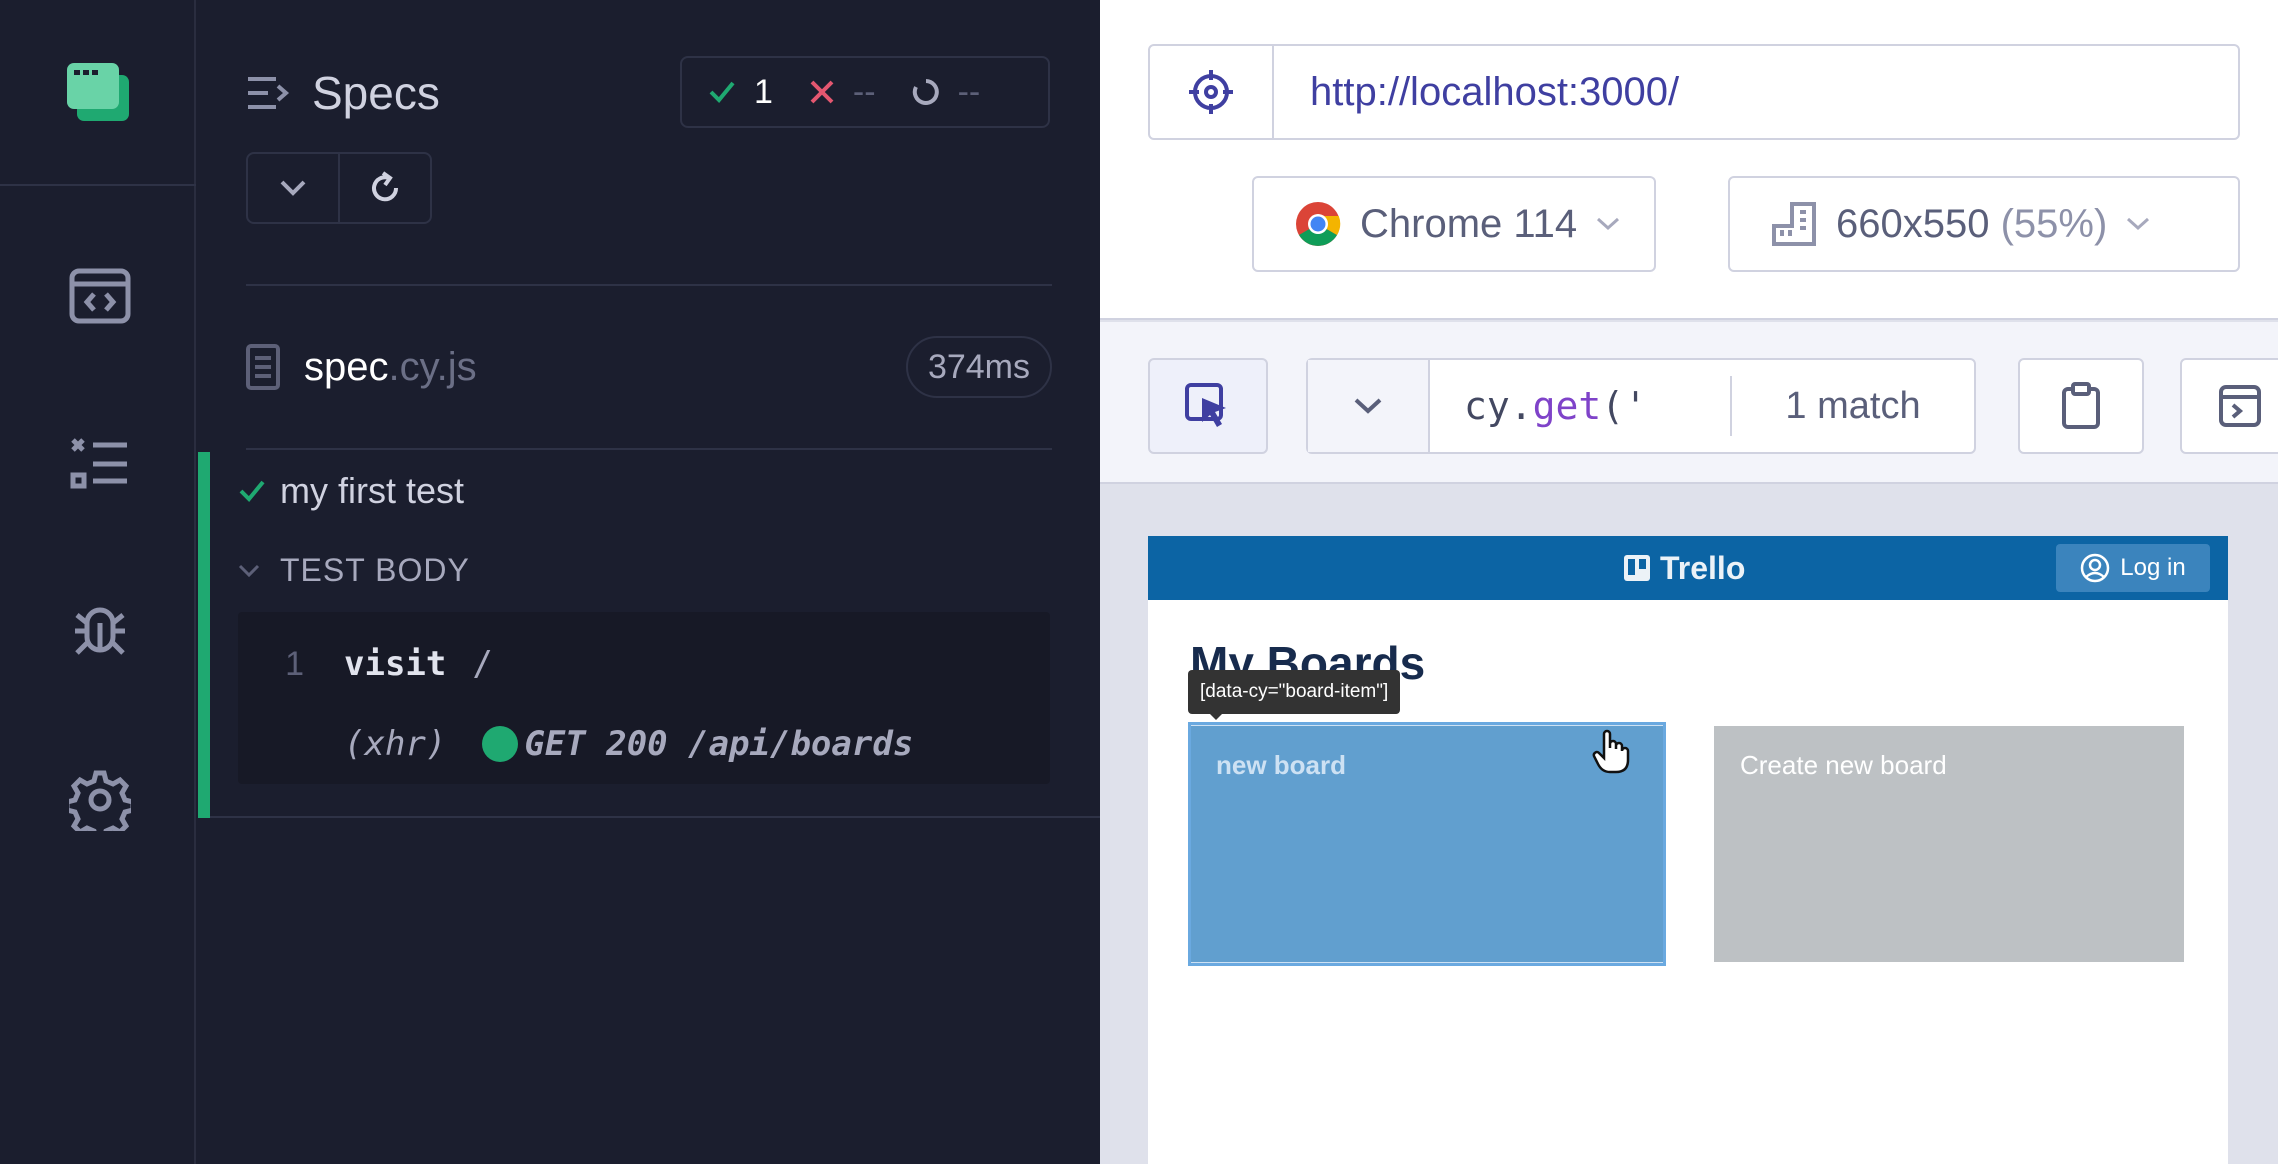  I want to click on nav-debug, so click(100, 632).